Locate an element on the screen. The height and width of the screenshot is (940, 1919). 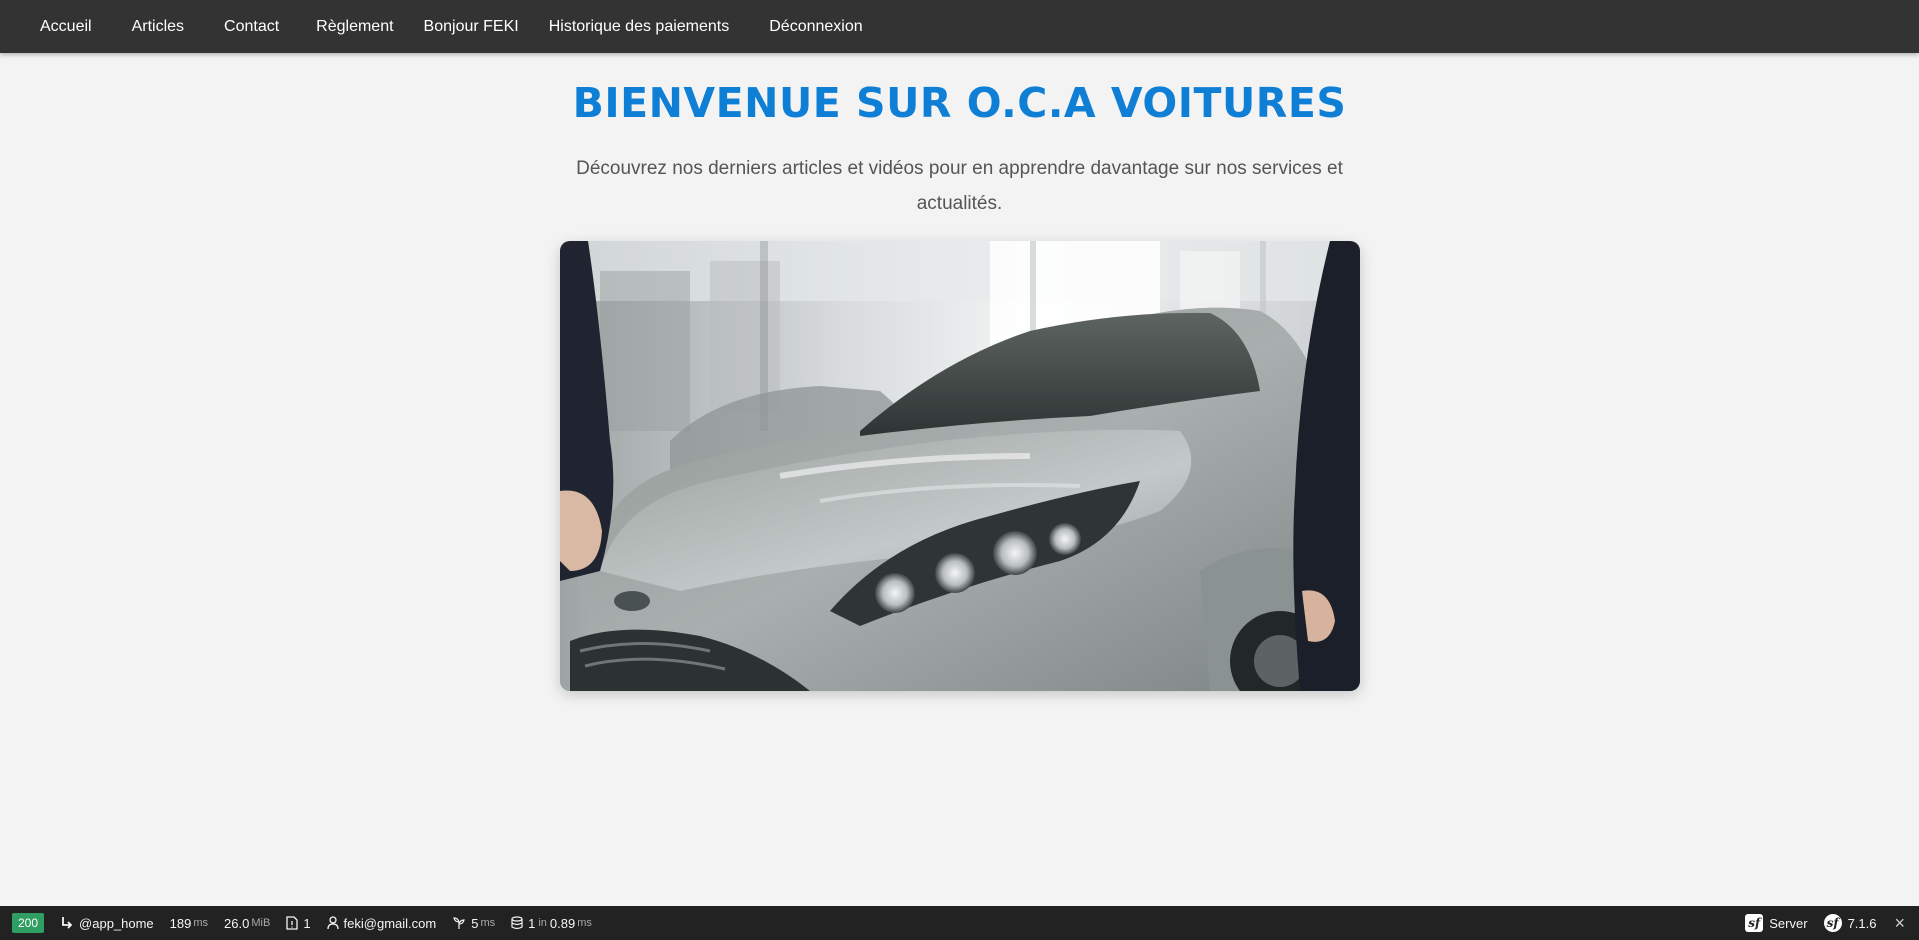
logs-count: 1 is located at coordinates (307, 923).